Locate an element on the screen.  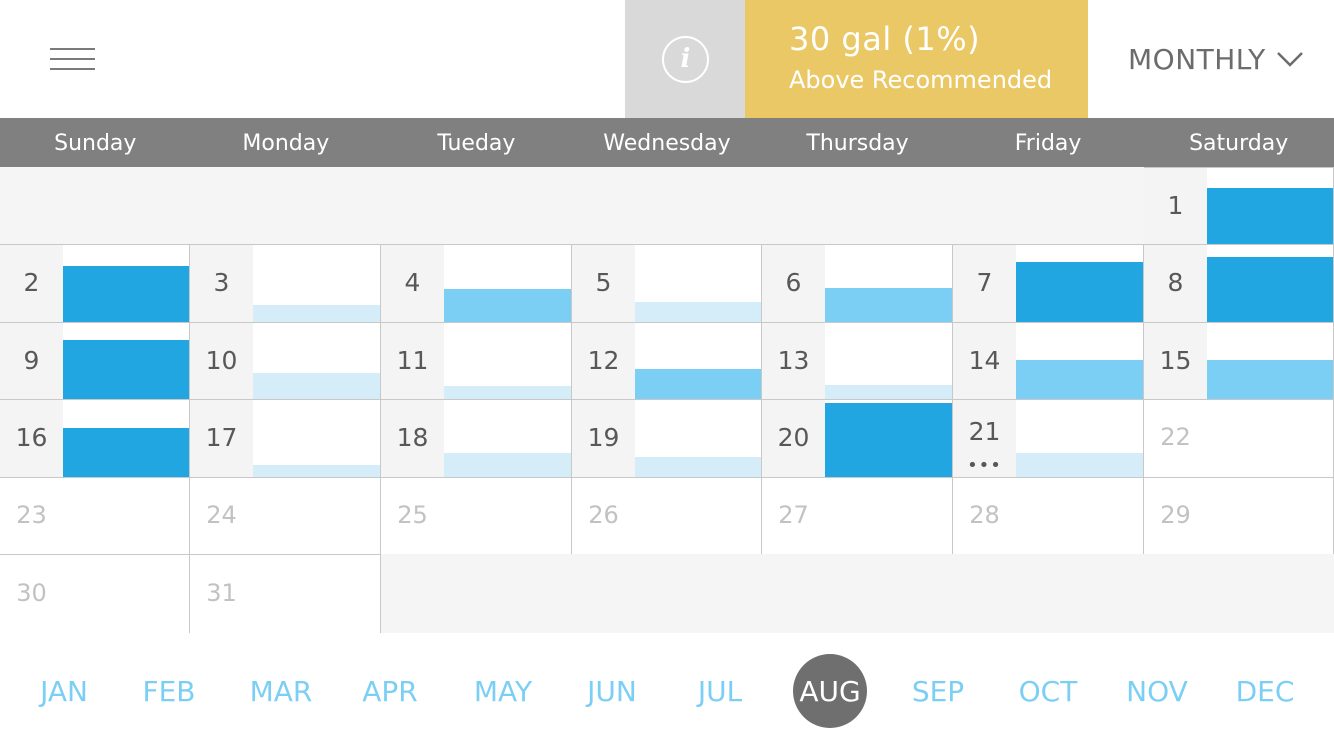
calendar-day-16: 16 is located at coordinates (95, 438).